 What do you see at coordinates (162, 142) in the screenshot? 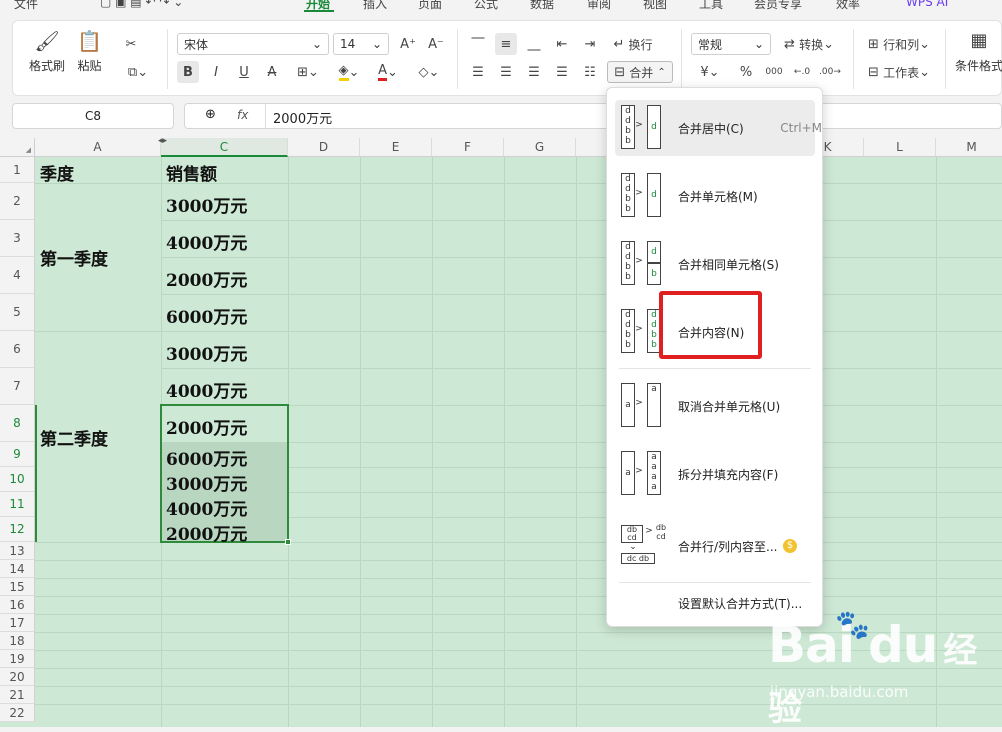
I see `hidden-column-icon: ◂▸` at bounding box center [162, 142].